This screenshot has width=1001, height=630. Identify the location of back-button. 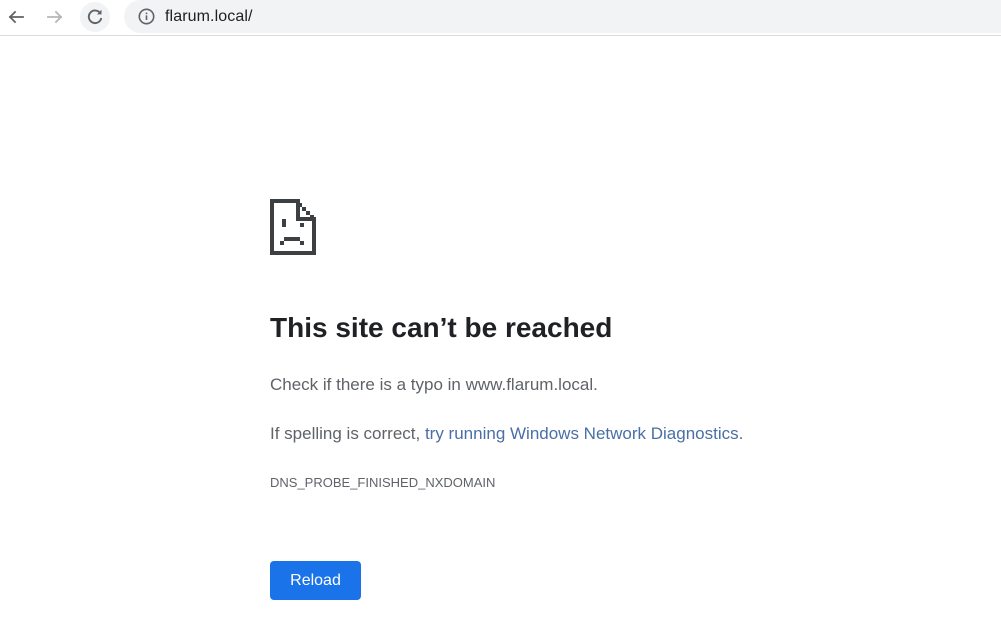
(16, 17).